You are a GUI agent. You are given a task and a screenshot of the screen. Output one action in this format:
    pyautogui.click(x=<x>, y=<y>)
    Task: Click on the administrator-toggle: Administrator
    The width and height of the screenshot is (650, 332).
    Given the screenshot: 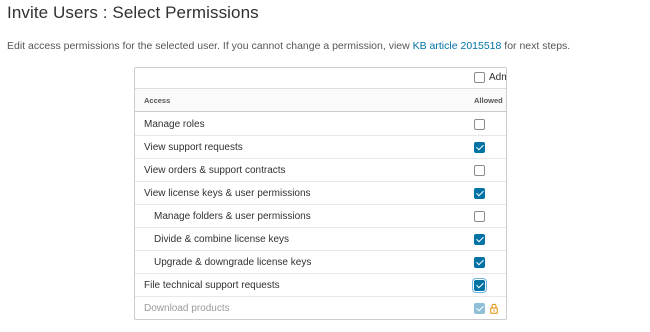 What is the action you would take?
    pyautogui.click(x=490, y=77)
    